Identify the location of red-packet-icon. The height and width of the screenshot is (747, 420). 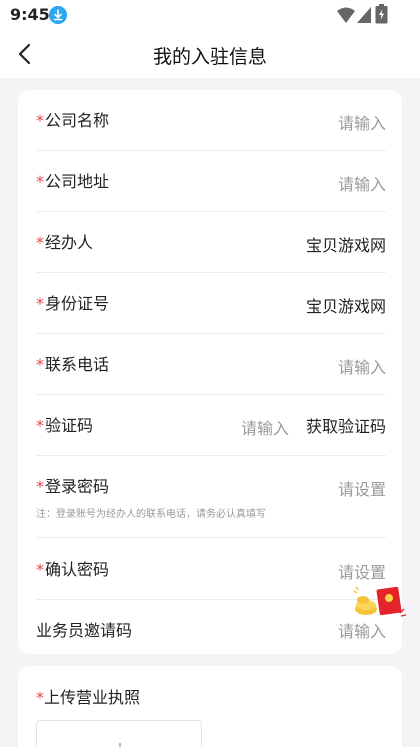
(380, 603).